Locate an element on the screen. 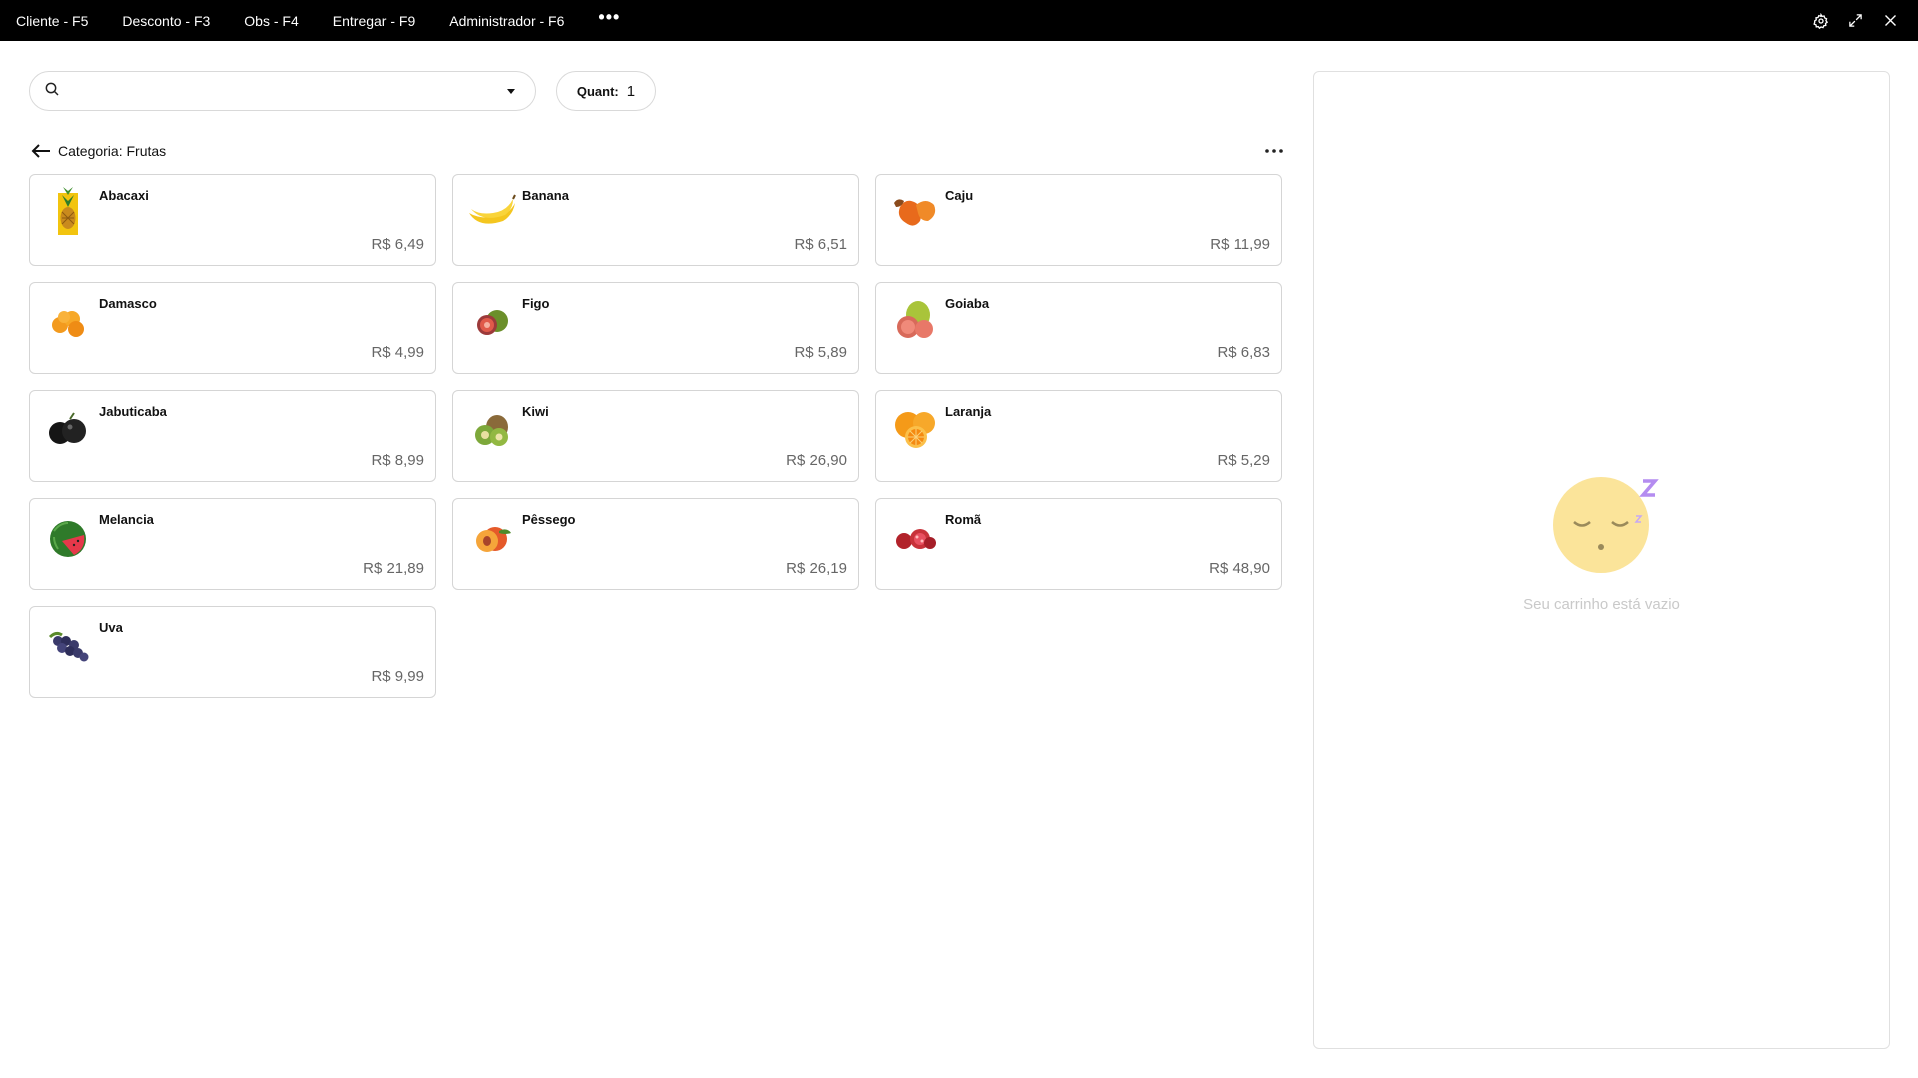 Image resolution: width=1918 pixels, height=1078 pixels. fig-icon is located at coordinates (491, 321).